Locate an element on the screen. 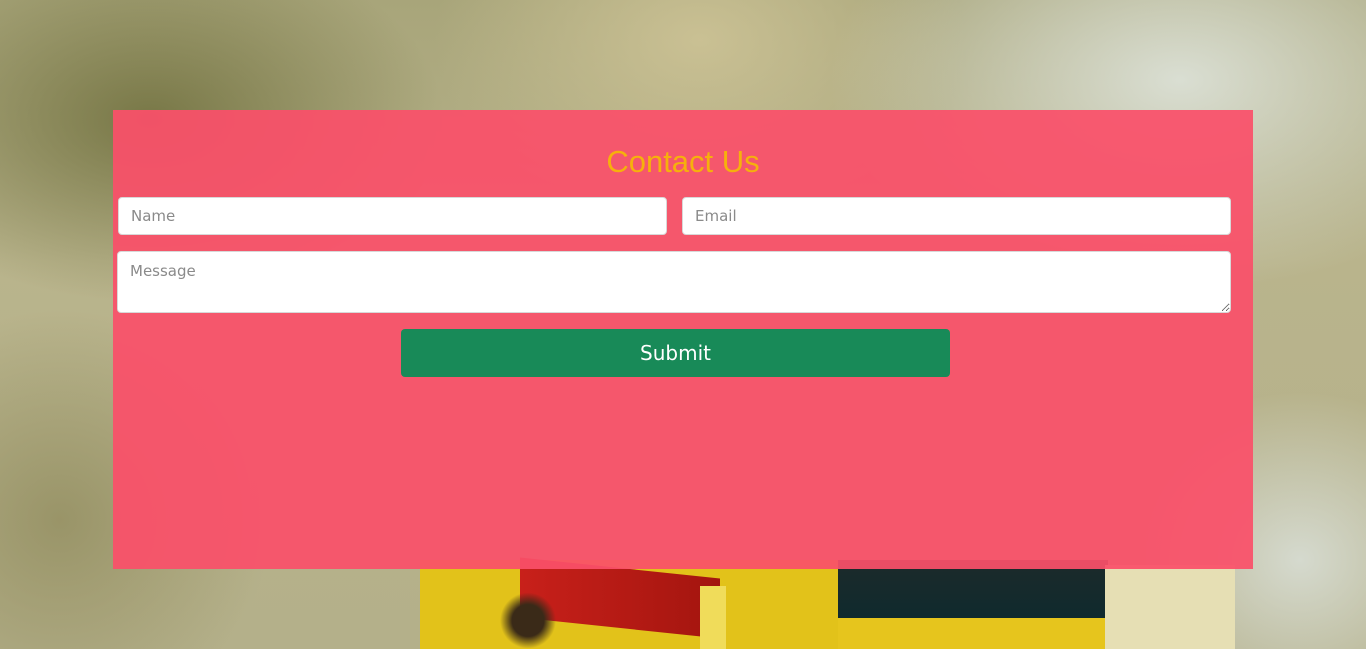  background-flag-pole is located at coordinates (713, 617).